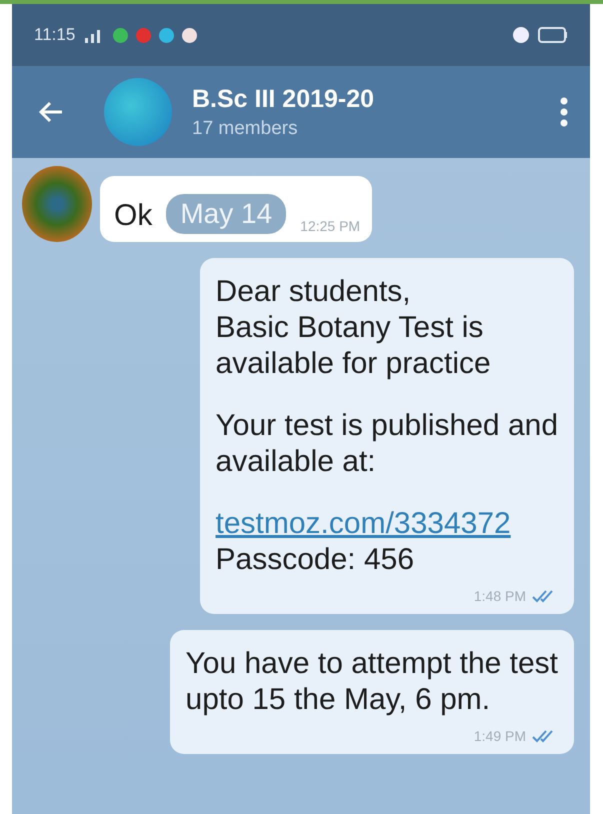 The width and height of the screenshot is (603, 814). What do you see at coordinates (226, 214) in the screenshot?
I see `date-pill: May 14` at bounding box center [226, 214].